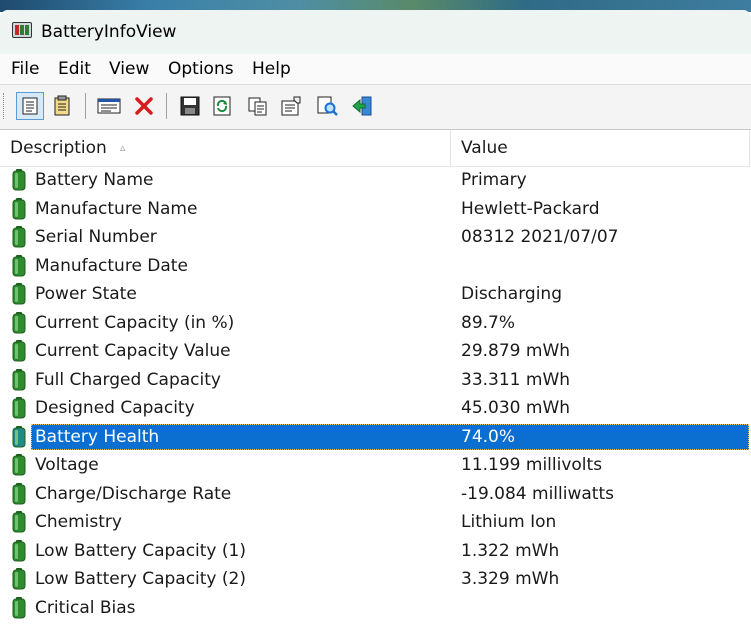 The width and height of the screenshot is (751, 625). What do you see at coordinates (375, 294) in the screenshot?
I see `table-row: Power State Discharging` at bounding box center [375, 294].